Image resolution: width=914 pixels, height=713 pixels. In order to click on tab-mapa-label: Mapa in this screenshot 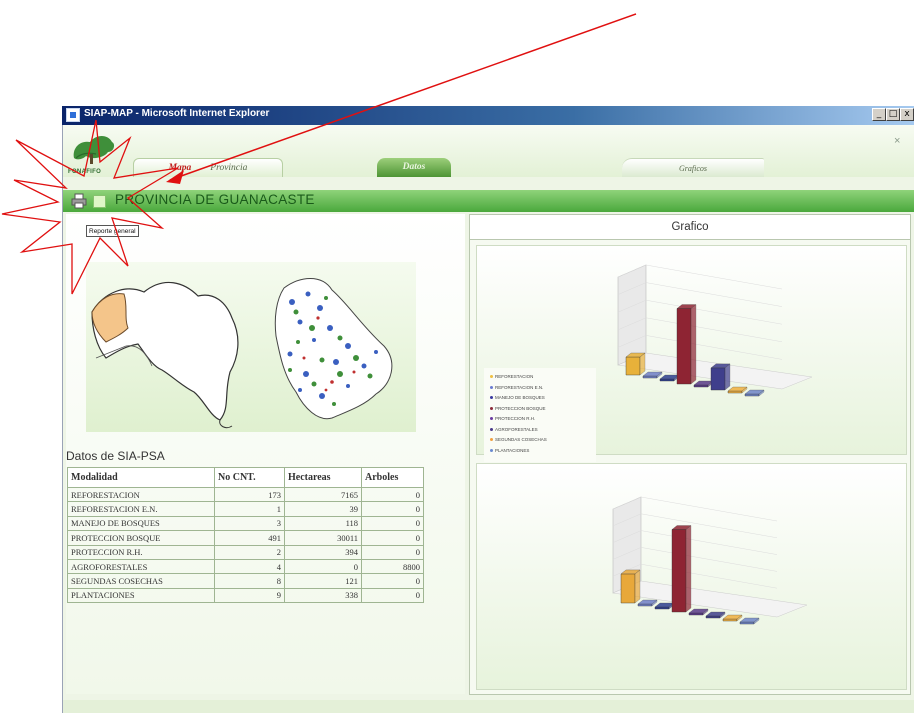, I will do `click(180, 168)`.